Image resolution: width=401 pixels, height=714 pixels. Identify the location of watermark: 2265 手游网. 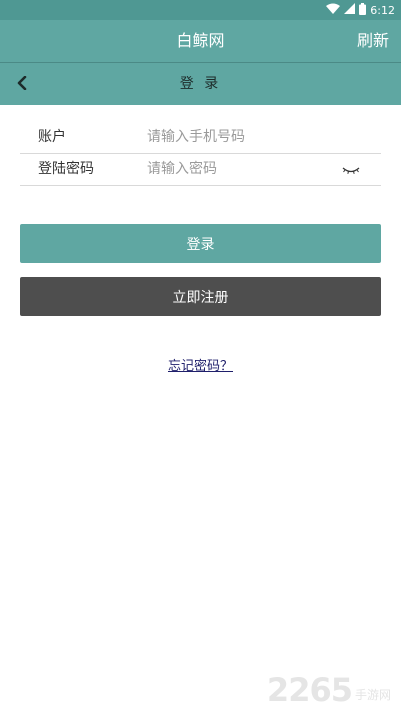
(329, 690).